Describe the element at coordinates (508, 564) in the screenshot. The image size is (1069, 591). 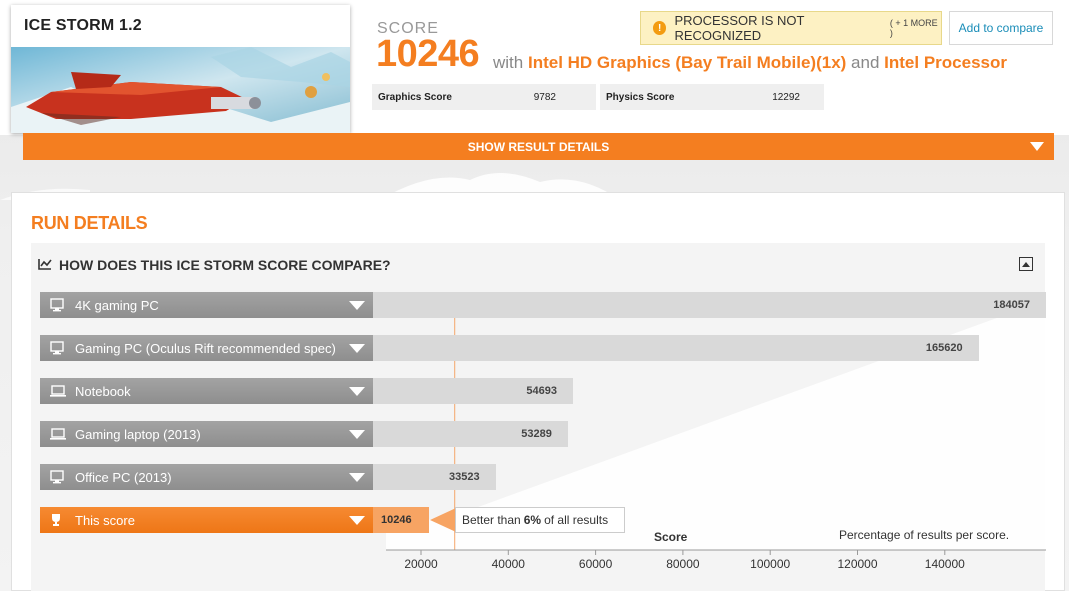
I see `x-tick-label: 40000` at that location.